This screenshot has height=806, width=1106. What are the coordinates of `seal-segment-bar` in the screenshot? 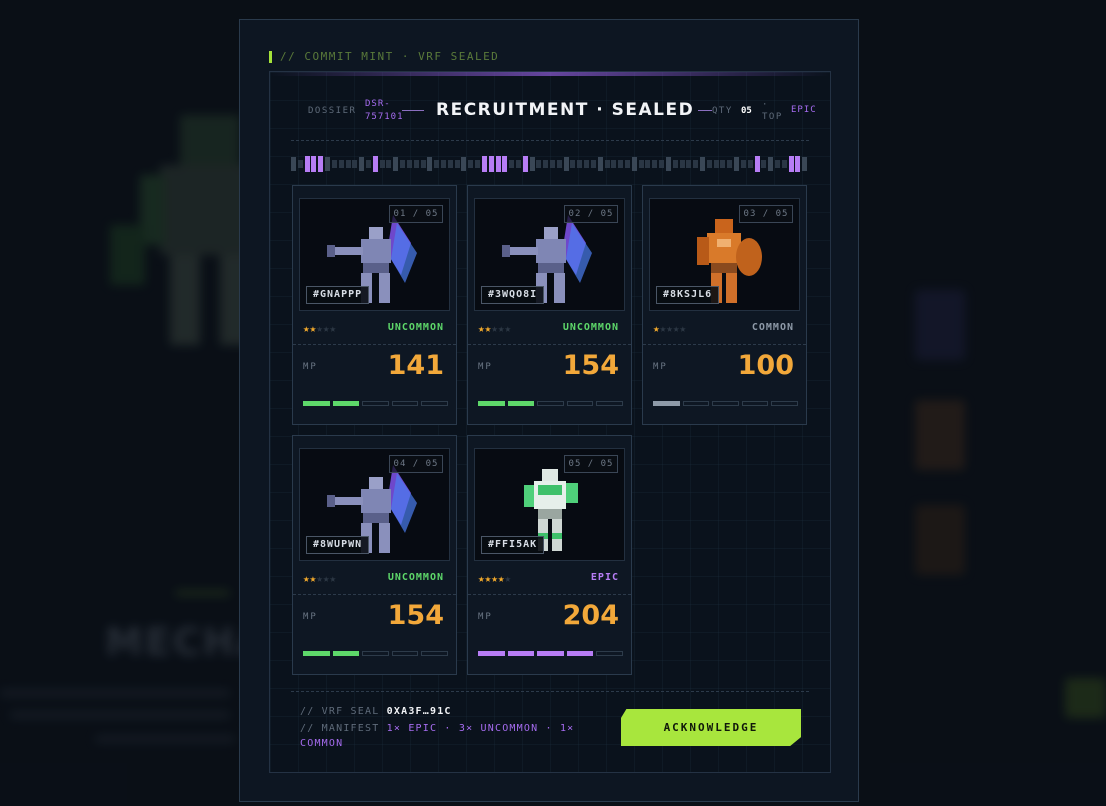 It's located at (550, 164).